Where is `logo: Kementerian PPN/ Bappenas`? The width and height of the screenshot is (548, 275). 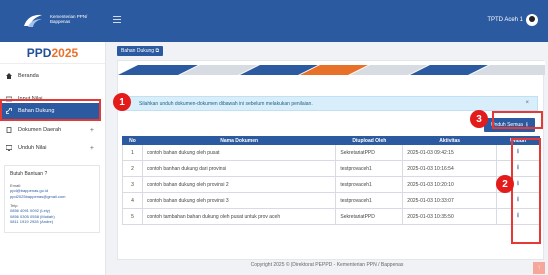
logo: Kementerian PPN/ Bappenas is located at coordinates (53, 21).